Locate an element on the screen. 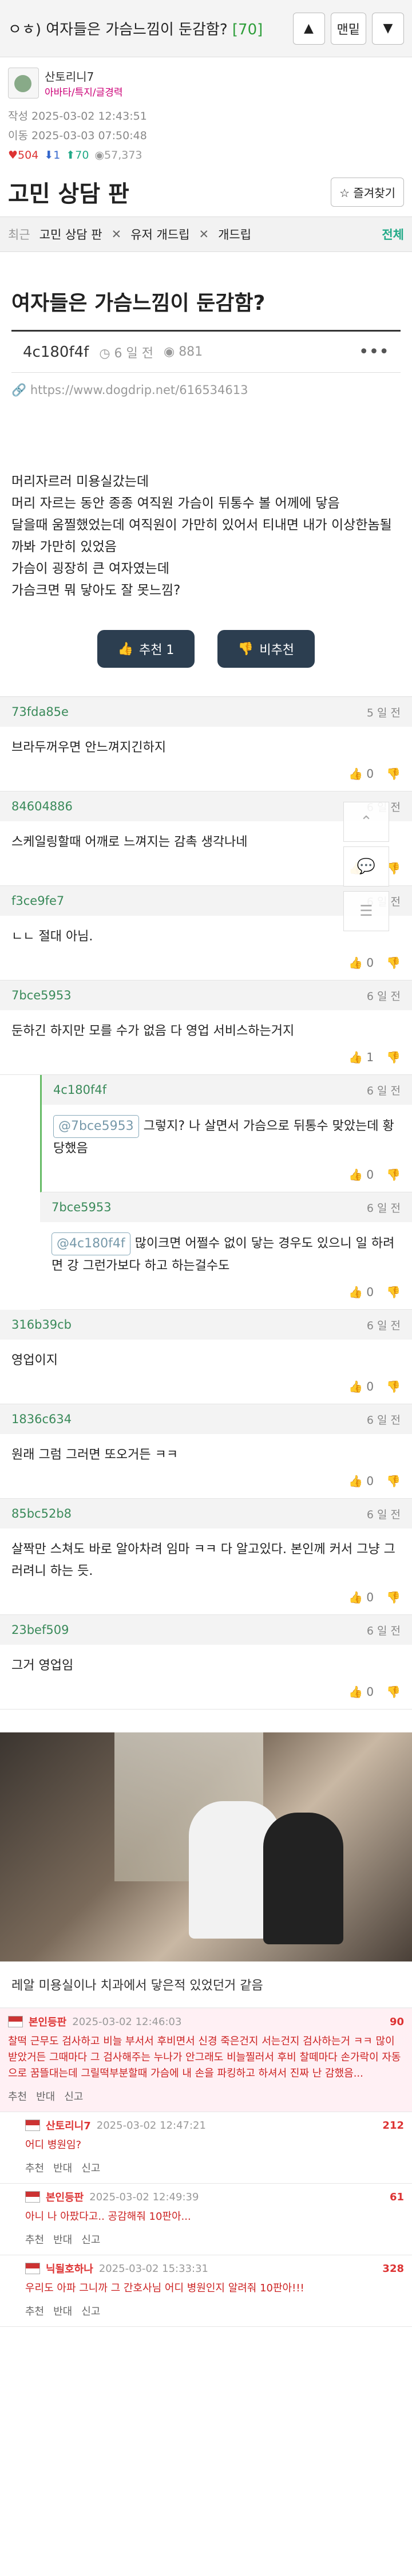 This screenshot has width=412, height=2576. ext-user: 산토리니7 is located at coordinates (68, 2125).